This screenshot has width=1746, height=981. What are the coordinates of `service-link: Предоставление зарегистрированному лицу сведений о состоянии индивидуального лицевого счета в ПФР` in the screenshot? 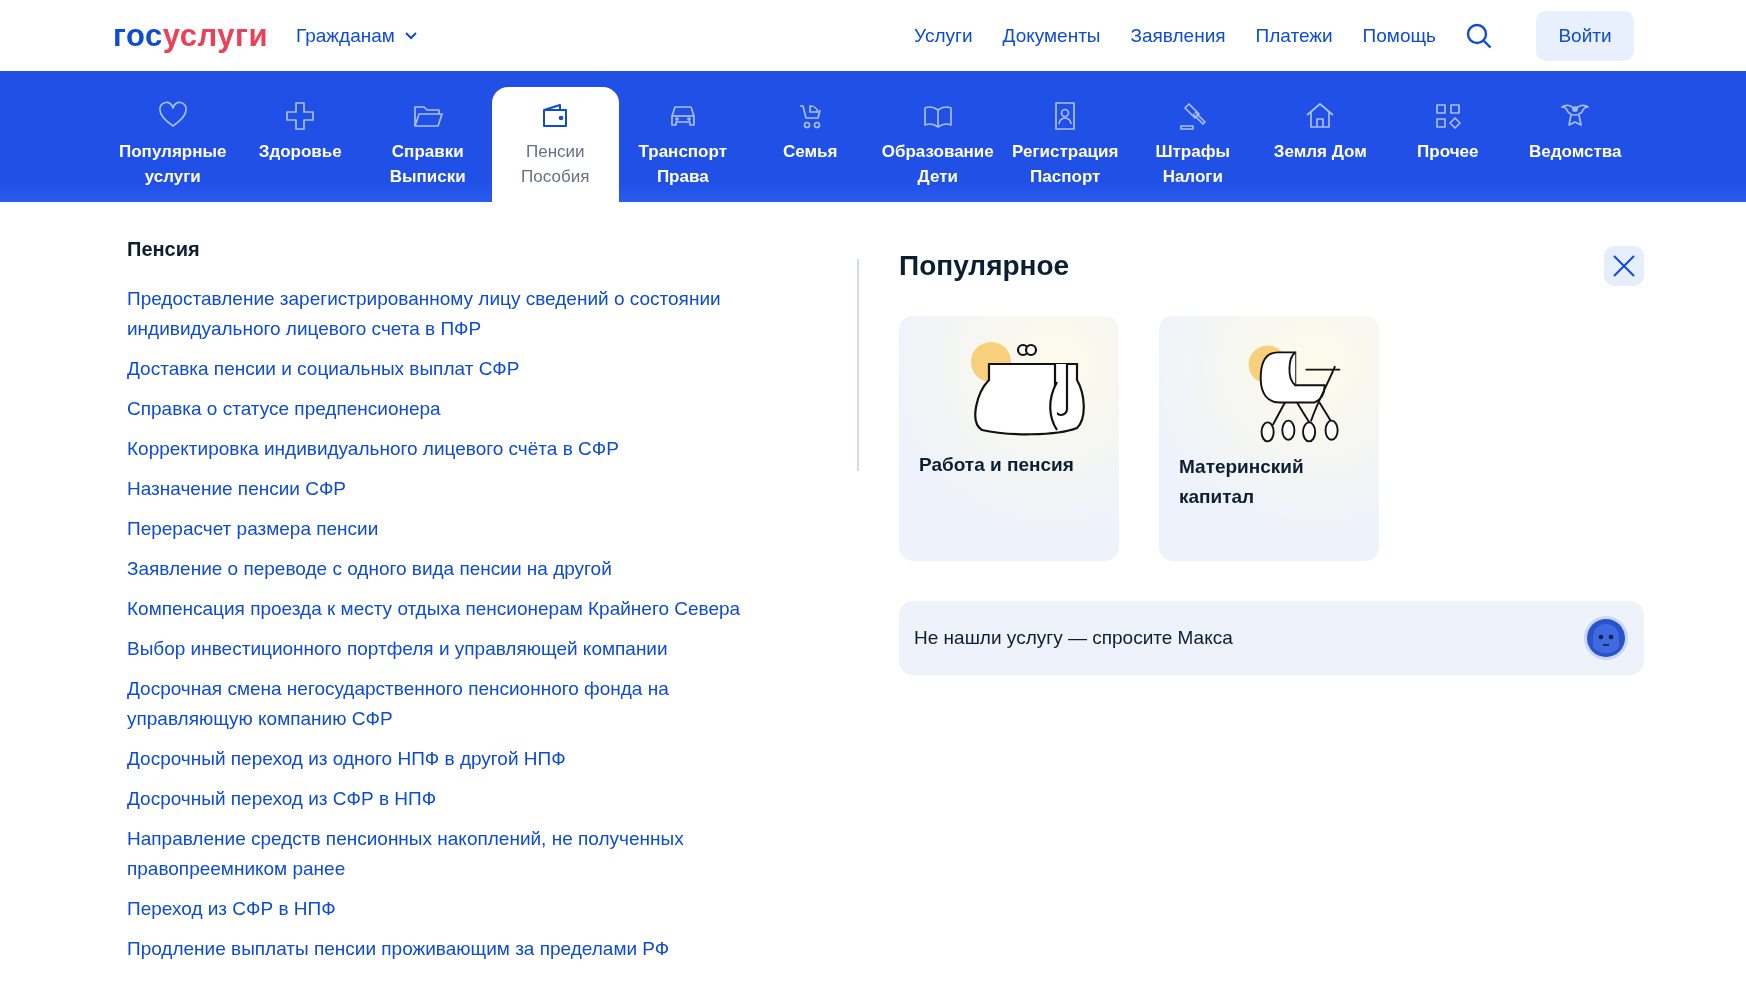 It's located at (457, 314).